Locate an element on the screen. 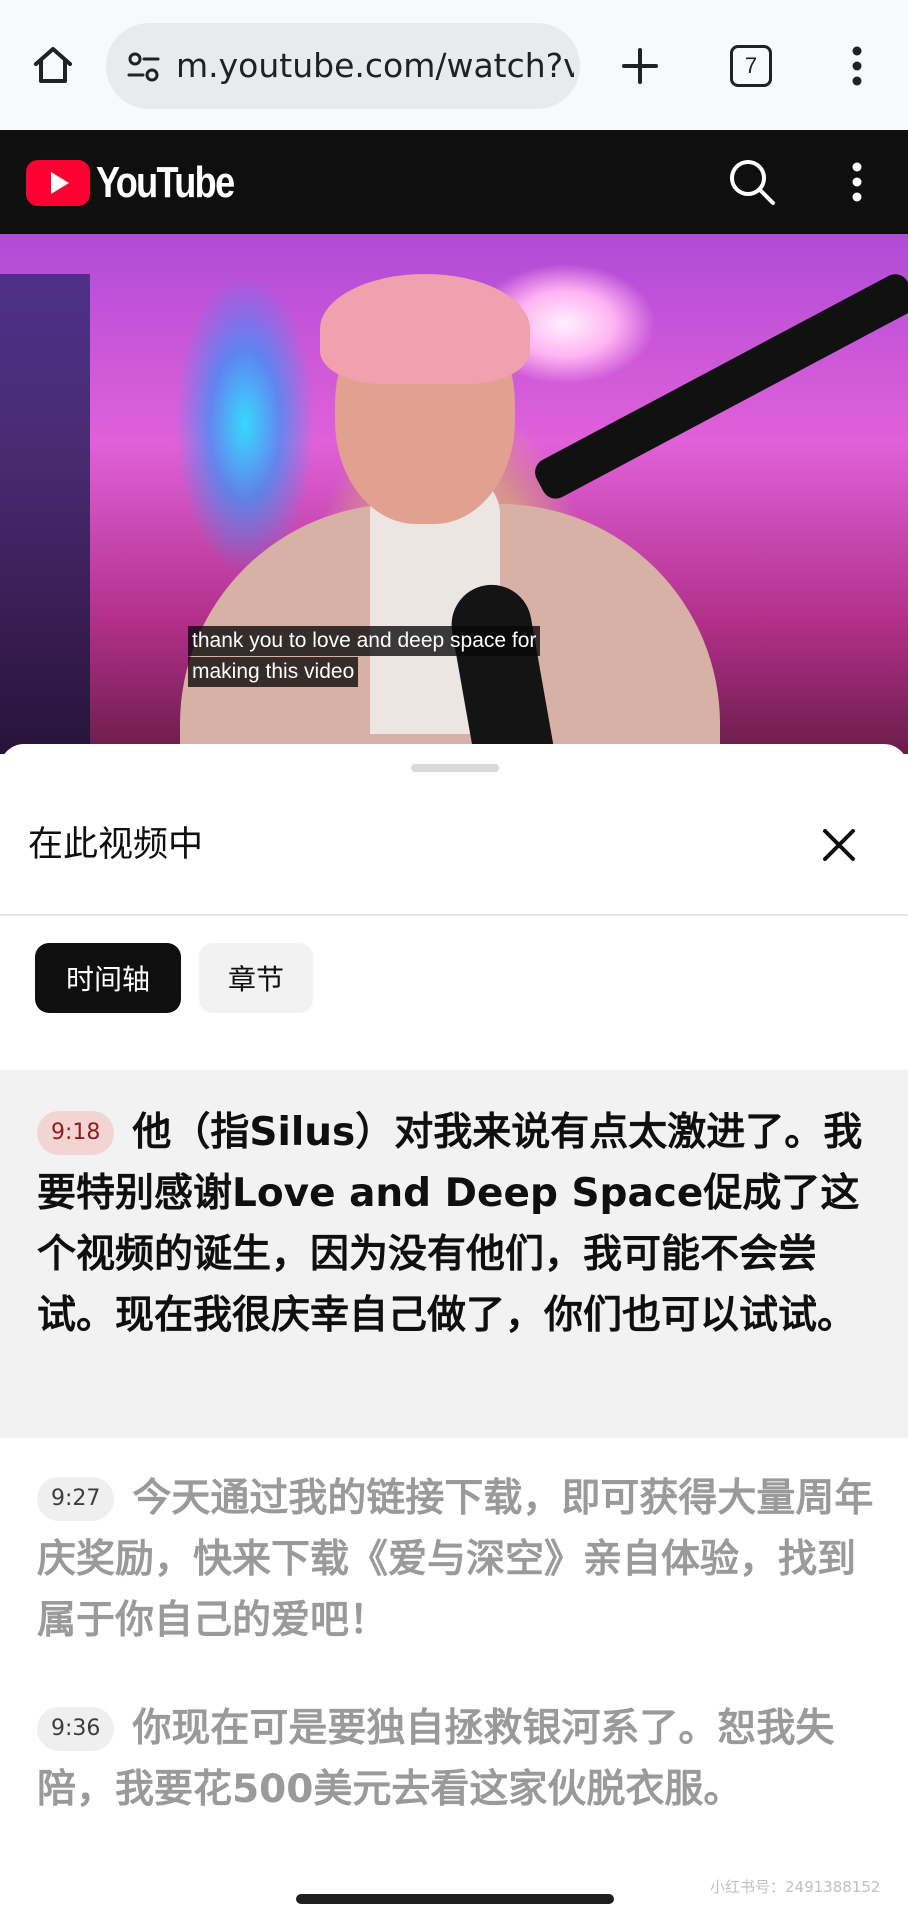  browser-toolbar: m.youtube.com/watch?v 7 is located at coordinates (454, 65).